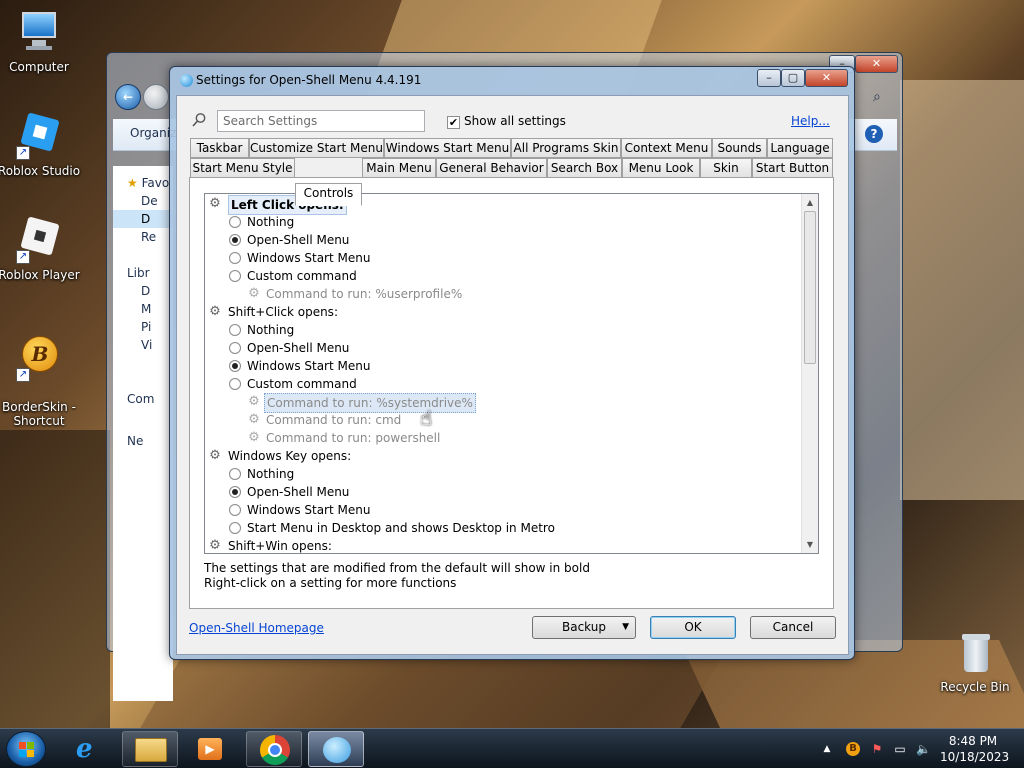 This screenshot has width=1024, height=768. What do you see at coordinates (877, 749) in the screenshot?
I see `action-center-icon: ⚑` at bounding box center [877, 749].